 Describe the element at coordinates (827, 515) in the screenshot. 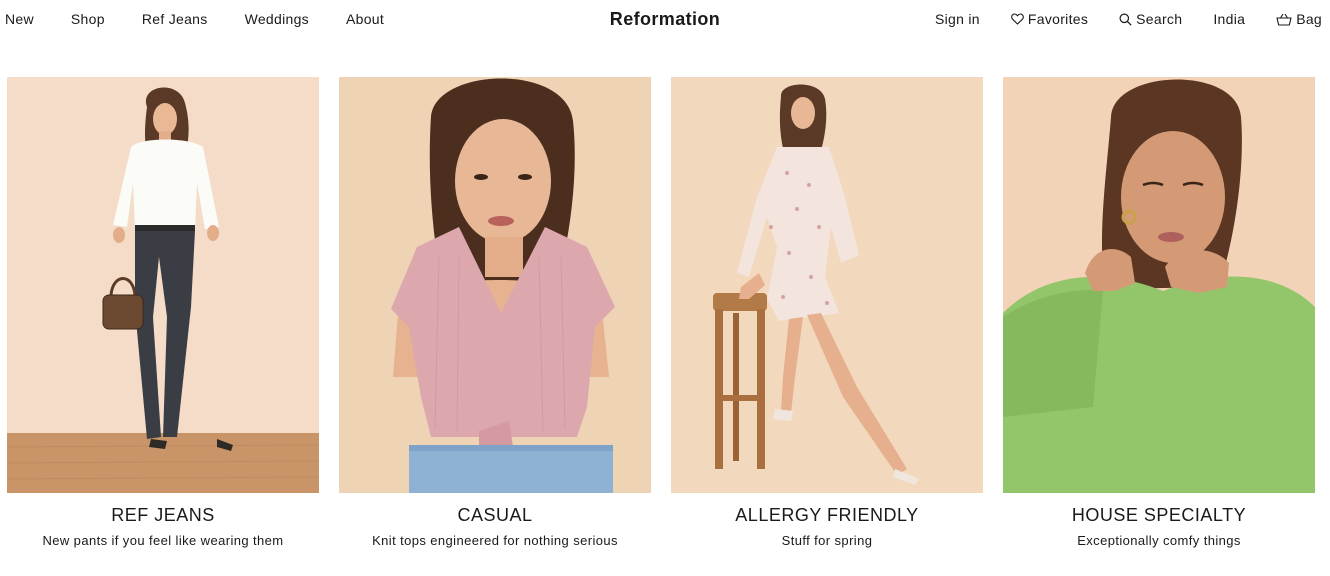

I see `category-title: ALLERGY FRIENDLY` at that location.